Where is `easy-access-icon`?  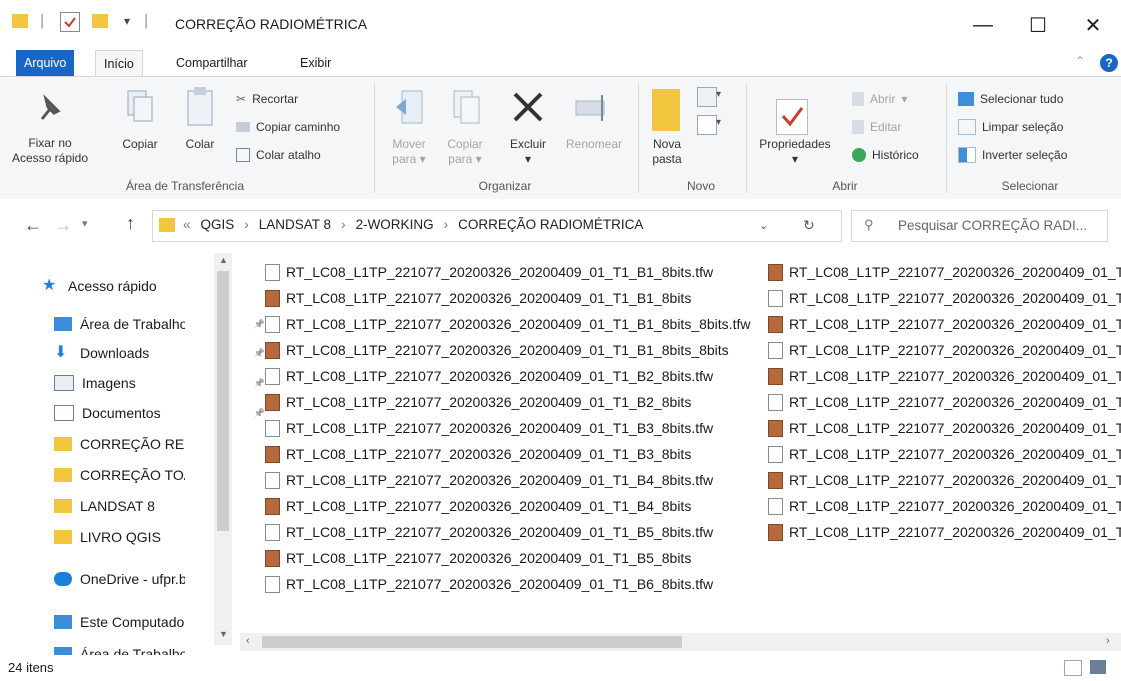
easy-access-icon is located at coordinates (707, 125).